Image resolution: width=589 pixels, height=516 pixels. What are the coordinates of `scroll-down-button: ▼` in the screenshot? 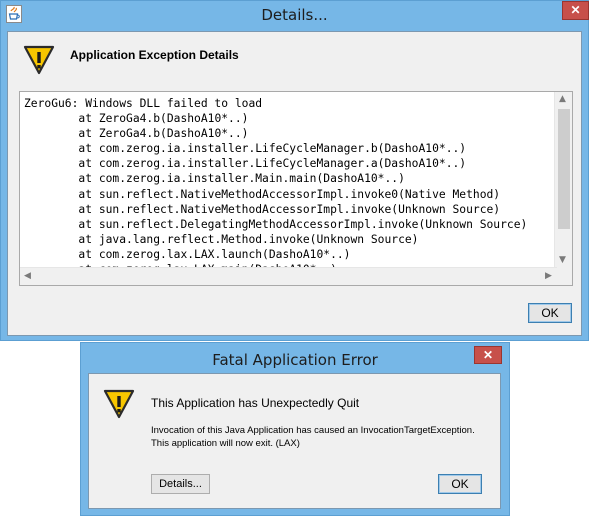 It's located at (563, 261).